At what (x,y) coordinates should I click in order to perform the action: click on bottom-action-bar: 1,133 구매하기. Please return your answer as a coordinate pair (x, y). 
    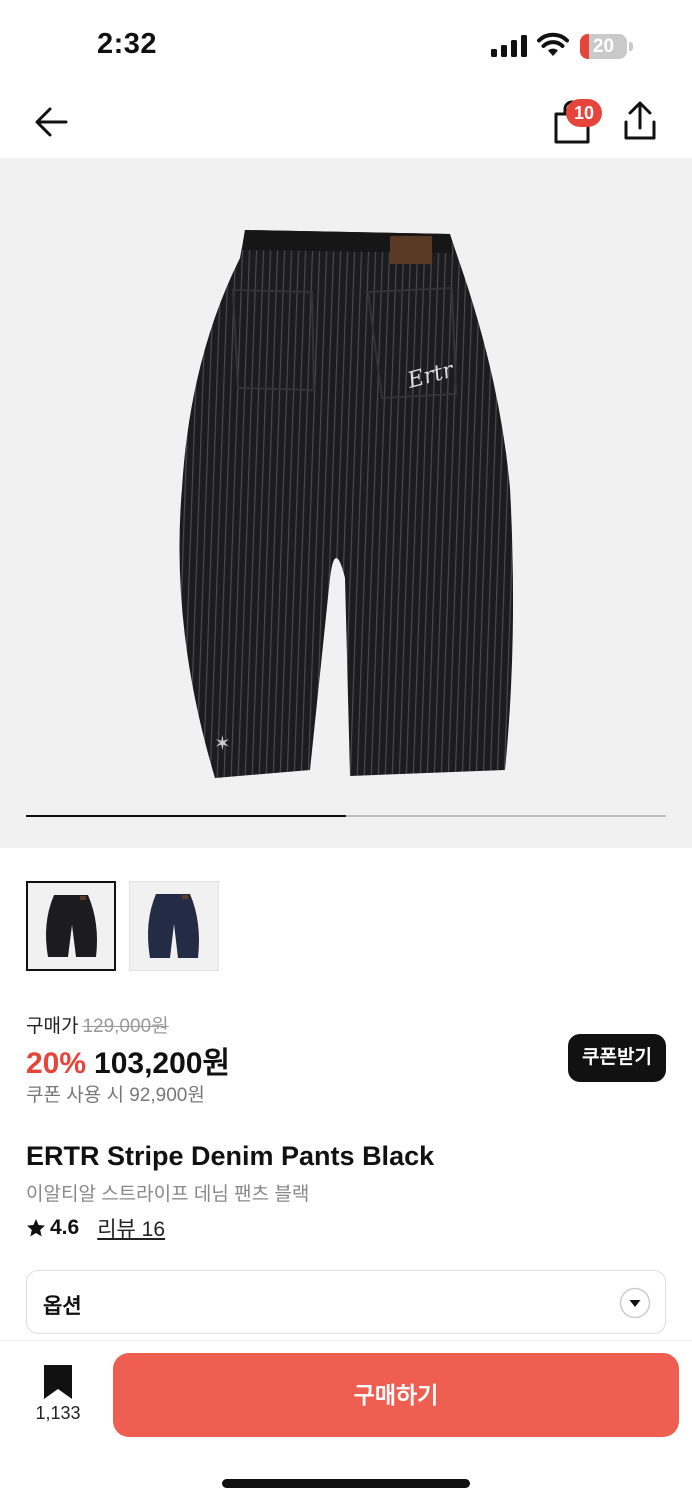
    Looking at the image, I should click on (346, 1420).